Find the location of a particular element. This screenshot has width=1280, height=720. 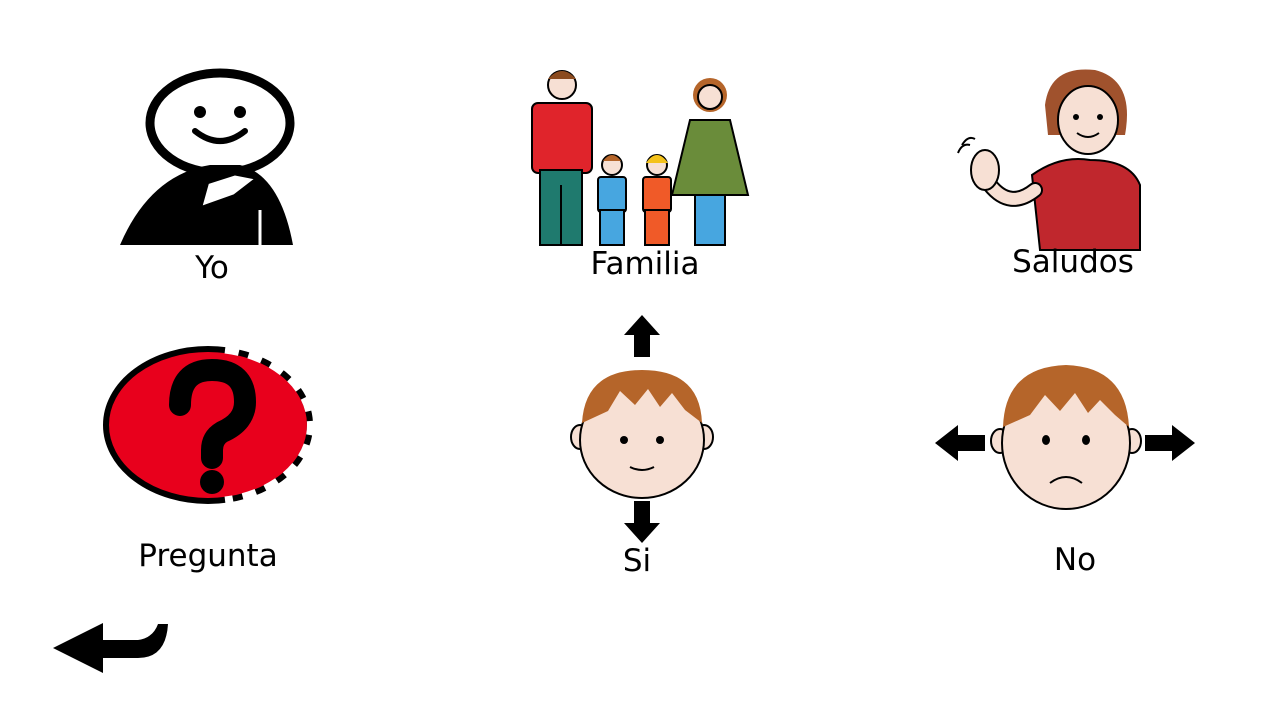

family-icon is located at coordinates (640, 158).